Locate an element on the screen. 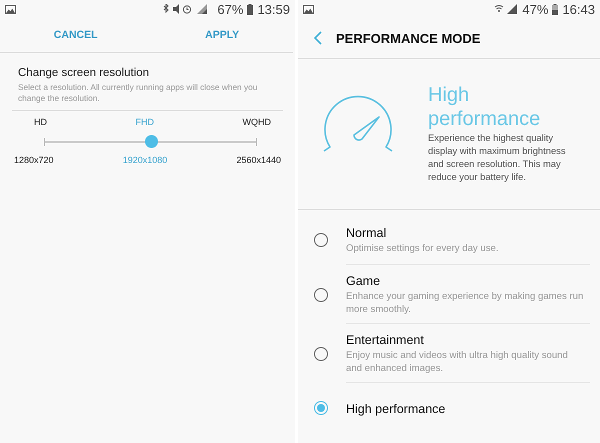 This screenshot has width=600, height=443. page-title: PERFORMANCE MODE is located at coordinates (408, 38).